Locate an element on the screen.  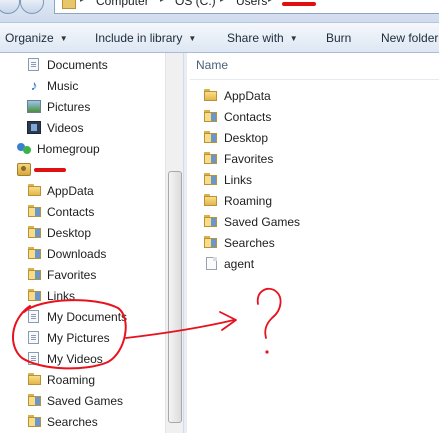
new-folder-button: New folder is located at coordinates (409, 38).